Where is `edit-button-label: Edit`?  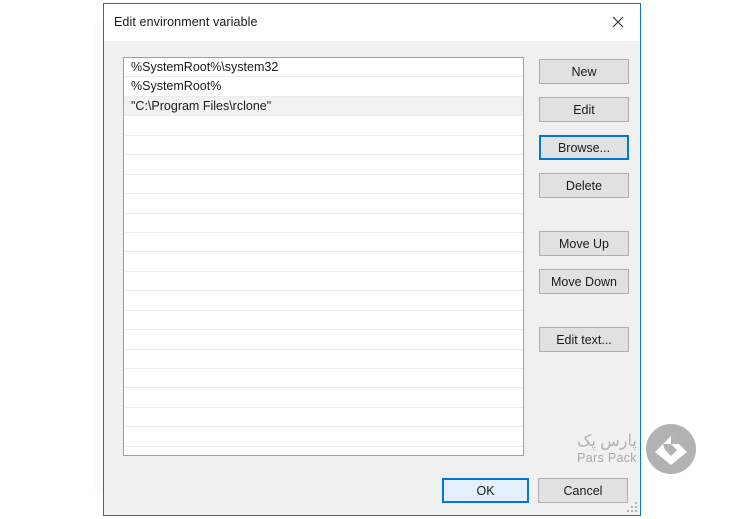
edit-button-label: Edit is located at coordinates (584, 109).